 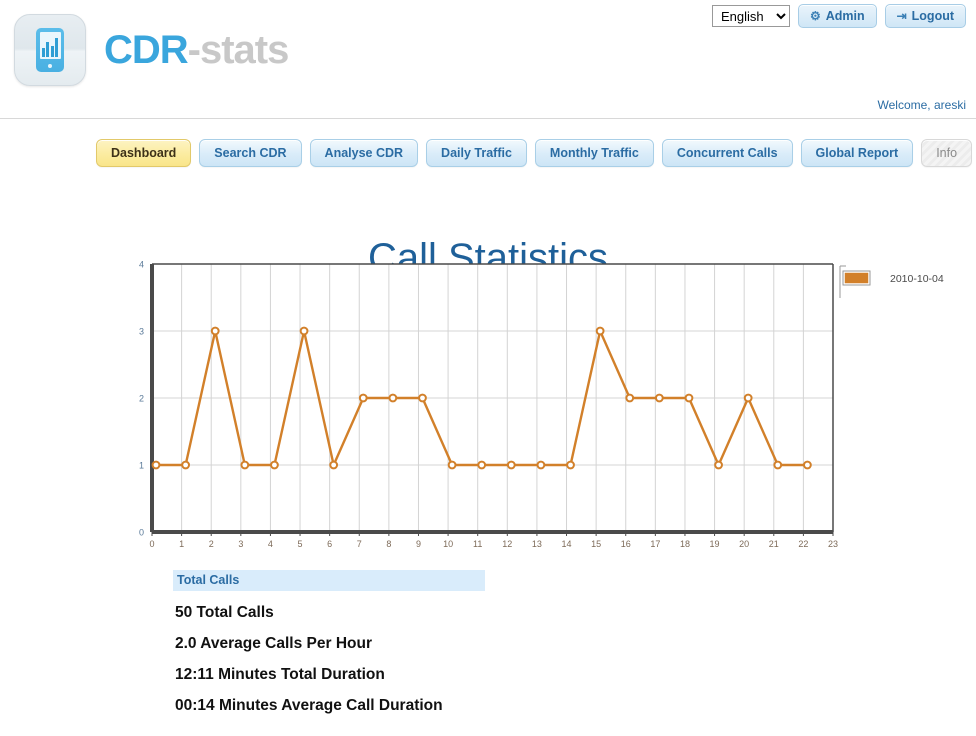 I want to click on svg-text: 6, so click(x=329, y=544).